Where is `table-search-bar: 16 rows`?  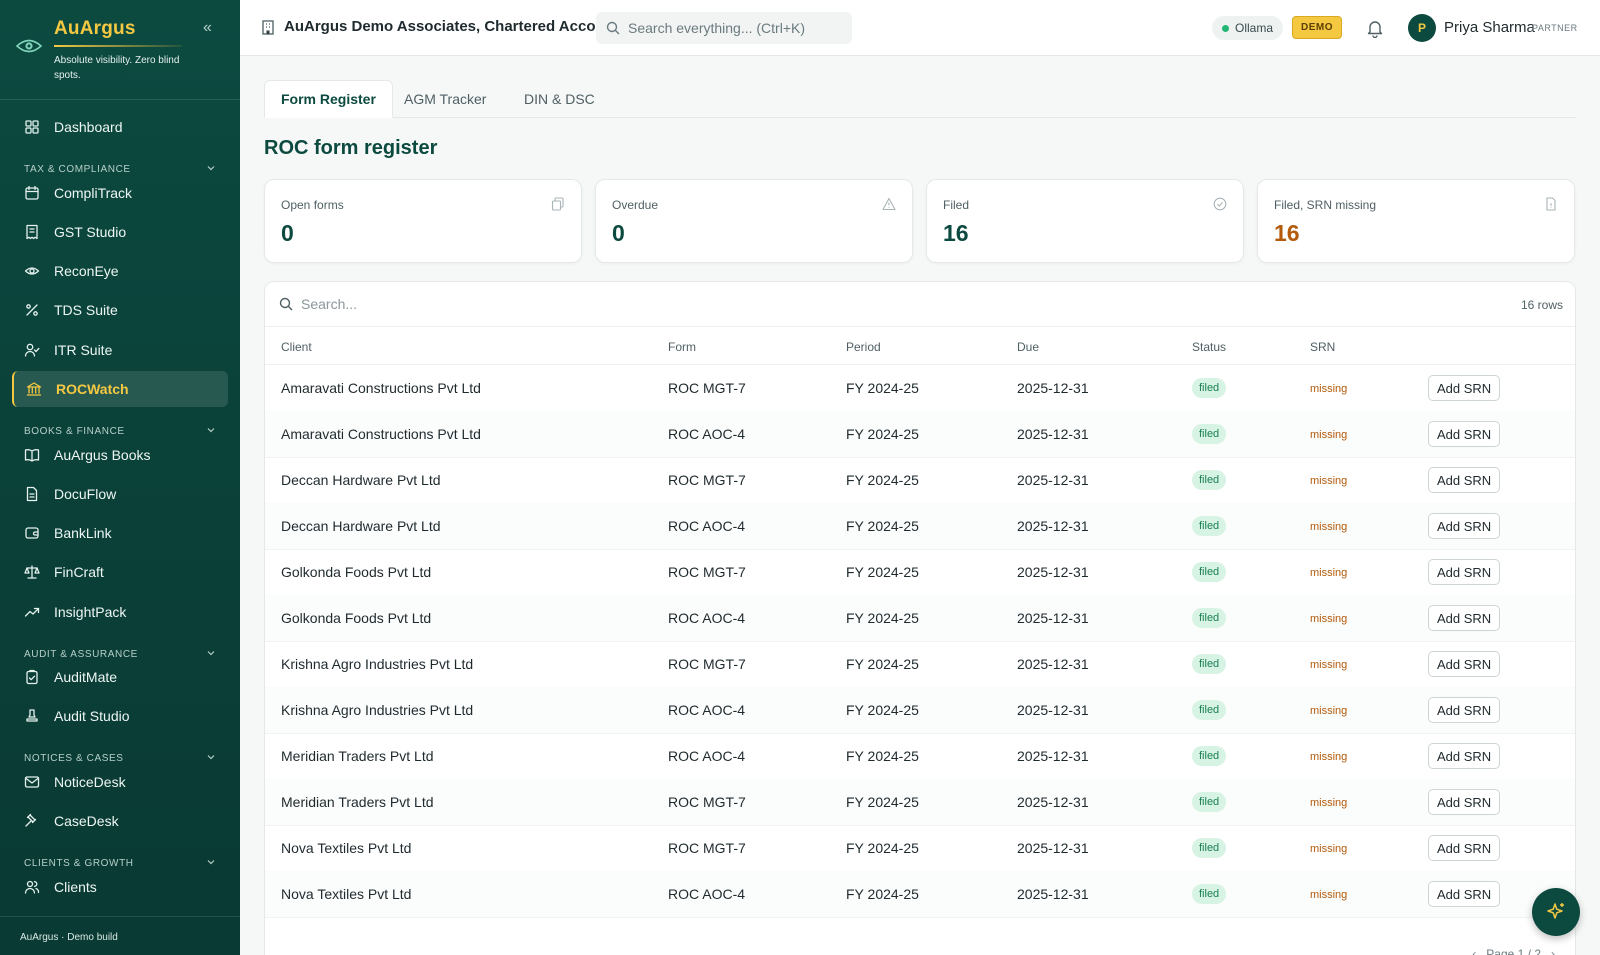 table-search-bar: 16 rows is located at coordinates (920, 304).